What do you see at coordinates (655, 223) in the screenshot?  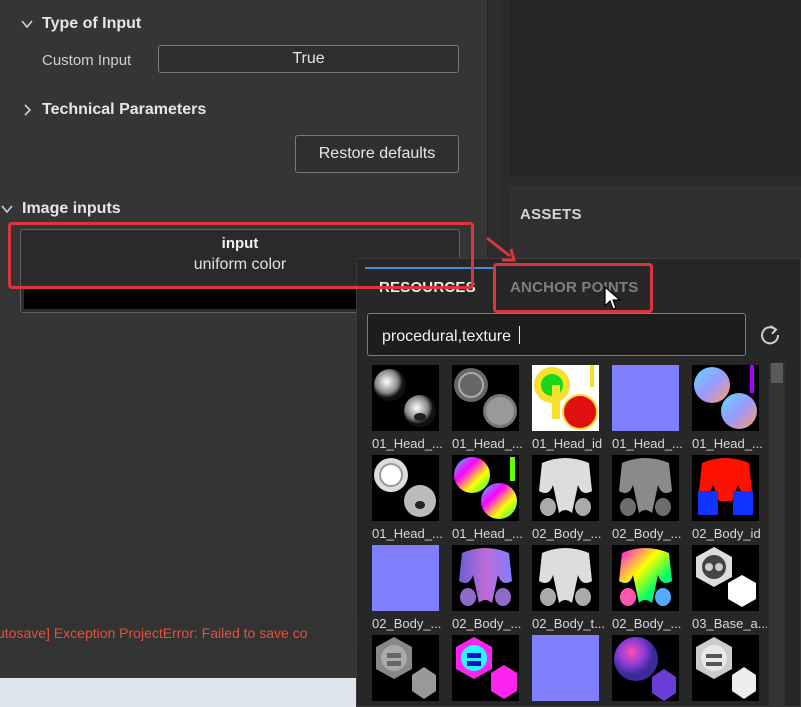 I see `assets-header: ASSETS` at bounding box center [655, 223].